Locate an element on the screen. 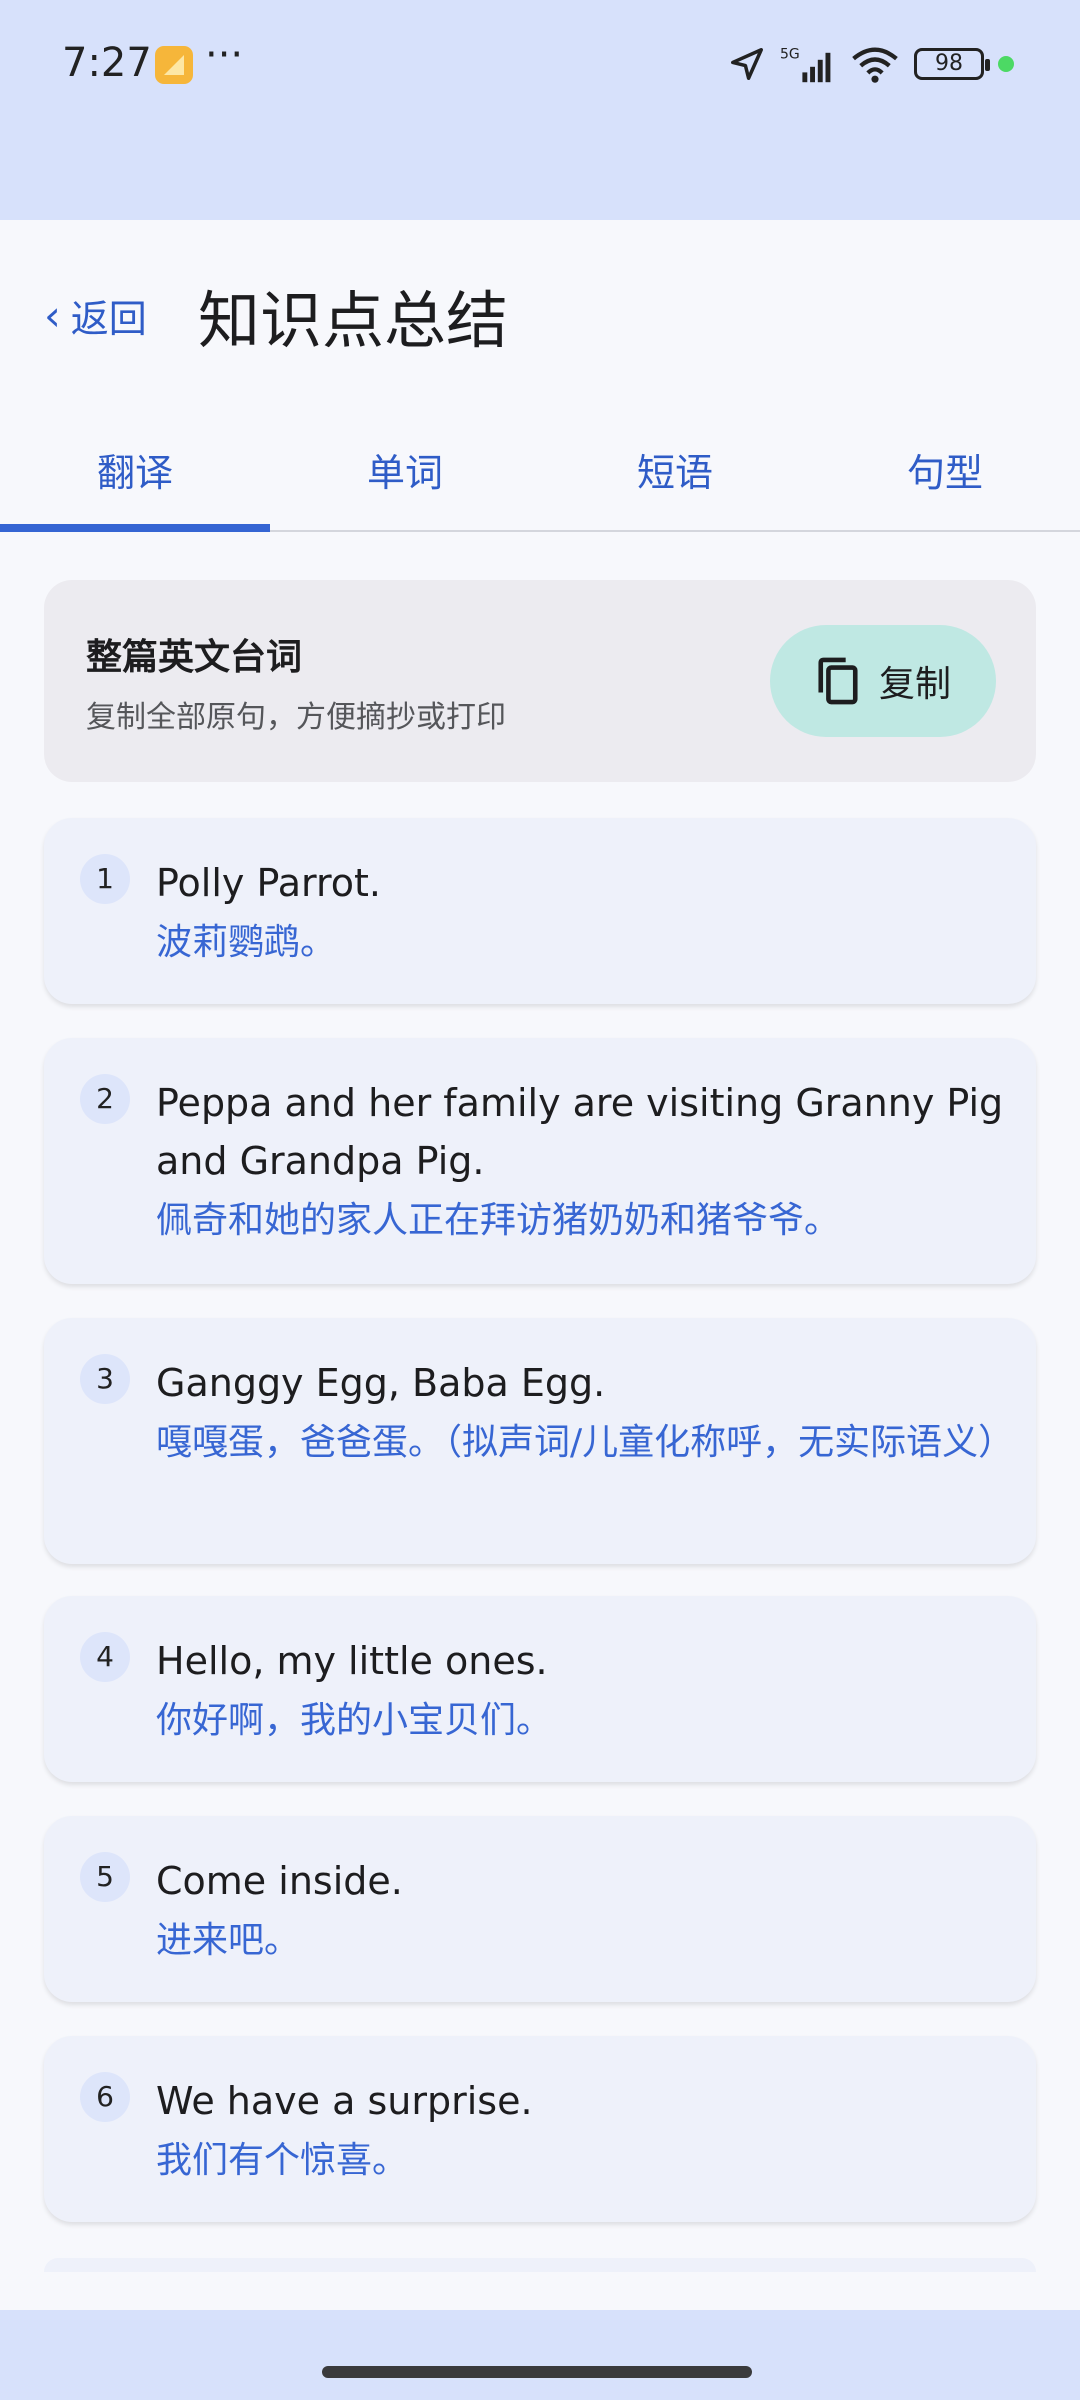 Image resolution: width=1080 pixels, height=2400 pixels. back-label: 返回 is located at coordinates (108, 319).